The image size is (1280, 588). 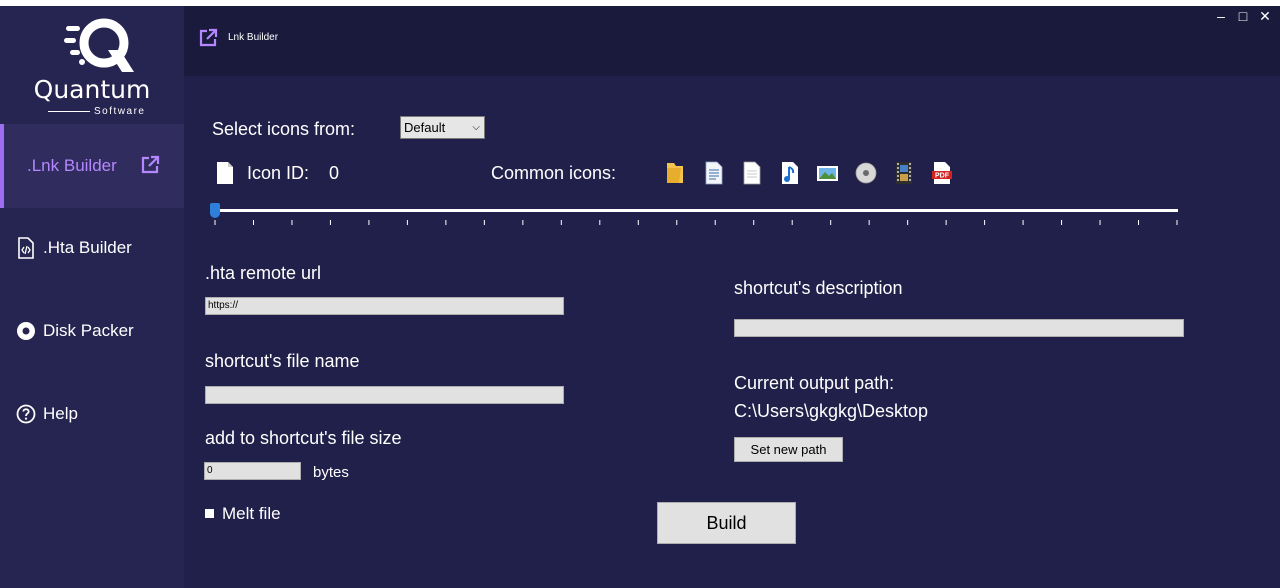 I want to click on slider-ticks, so click(x=696, y=222).